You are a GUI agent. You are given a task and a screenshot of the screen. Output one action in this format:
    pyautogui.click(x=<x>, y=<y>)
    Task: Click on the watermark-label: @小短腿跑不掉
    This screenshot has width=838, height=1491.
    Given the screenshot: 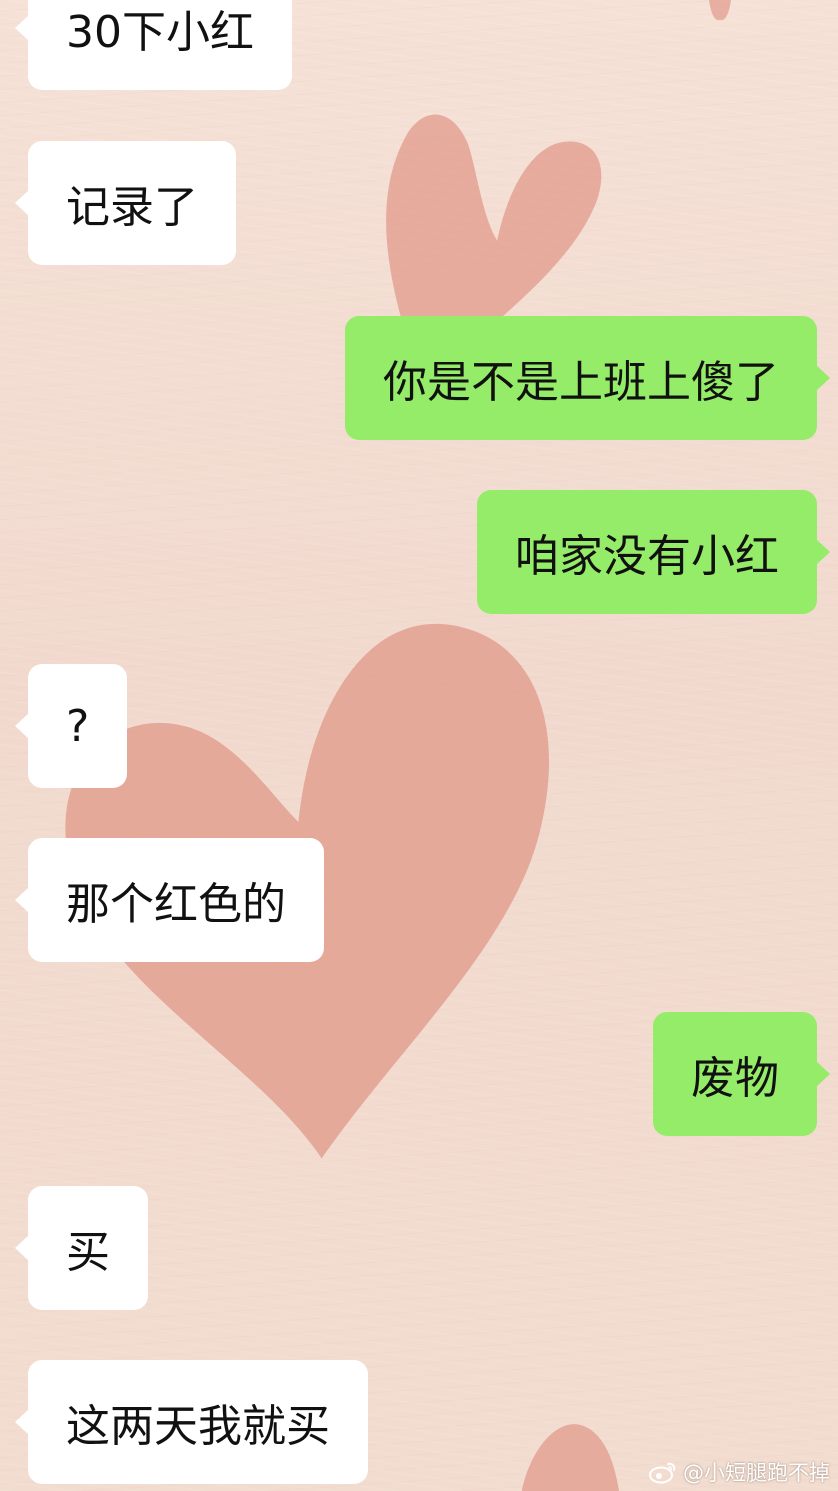 What is the action you would take?
    pyautogui.click(x=756, y=1473)
    